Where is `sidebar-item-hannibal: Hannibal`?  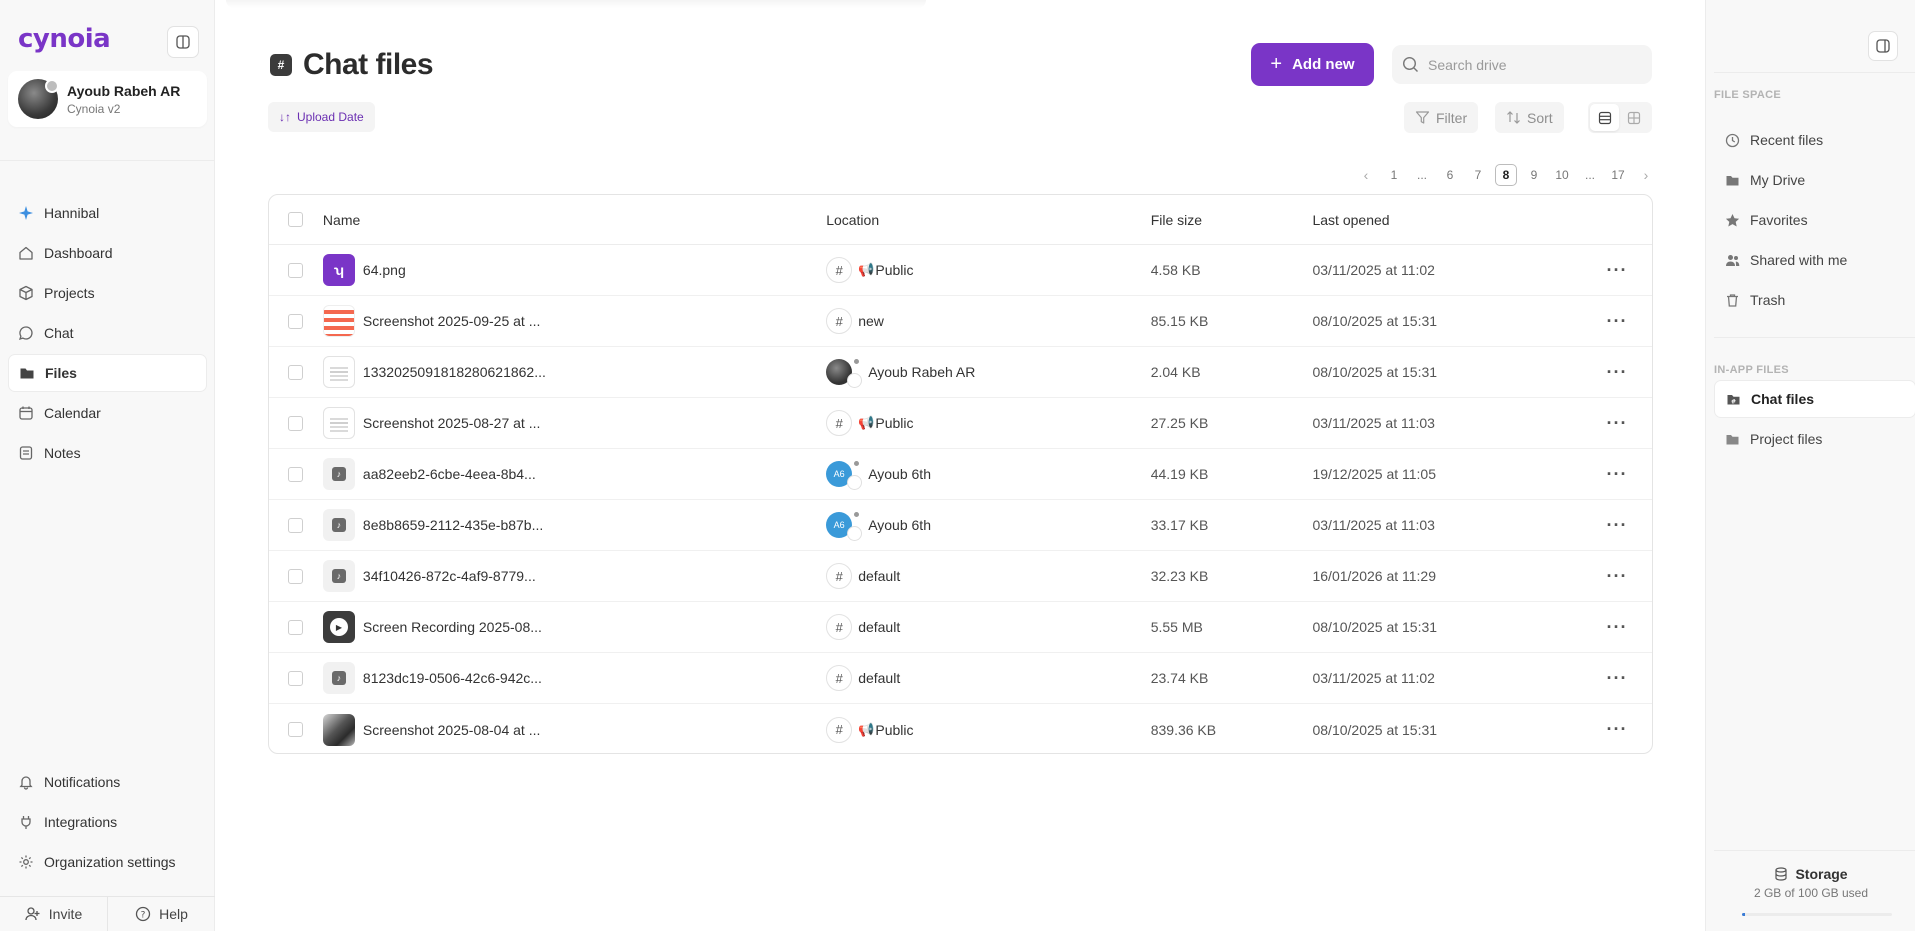
sidebar-item-hannibal: Hannibal is located at coordinates (107, 213).